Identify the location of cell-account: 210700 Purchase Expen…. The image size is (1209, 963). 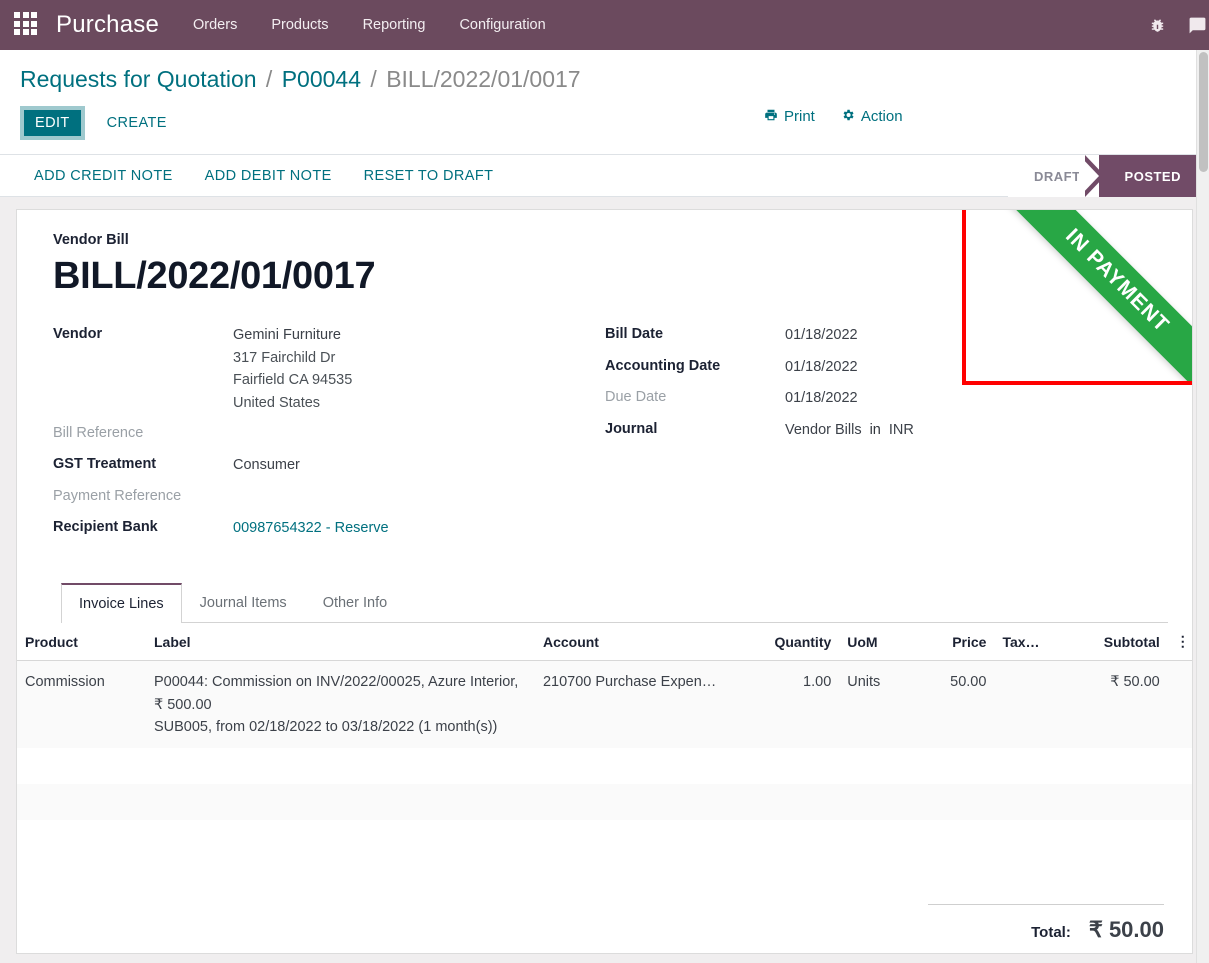
(646, 704).